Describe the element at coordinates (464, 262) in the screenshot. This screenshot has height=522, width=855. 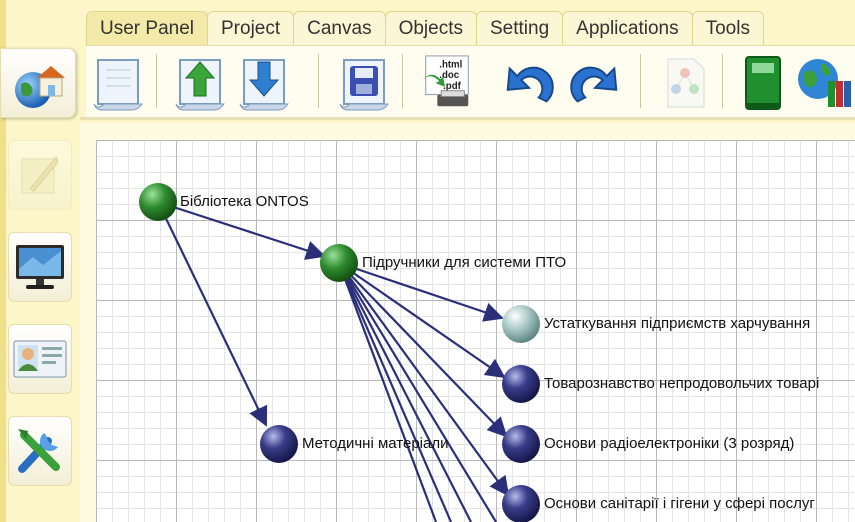
I see `node-label-textbooks: Підручники для системи ПТО` at that location.